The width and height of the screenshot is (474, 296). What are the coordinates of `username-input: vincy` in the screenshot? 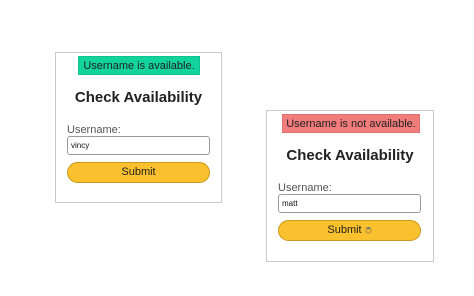 It's located at (138, 145).